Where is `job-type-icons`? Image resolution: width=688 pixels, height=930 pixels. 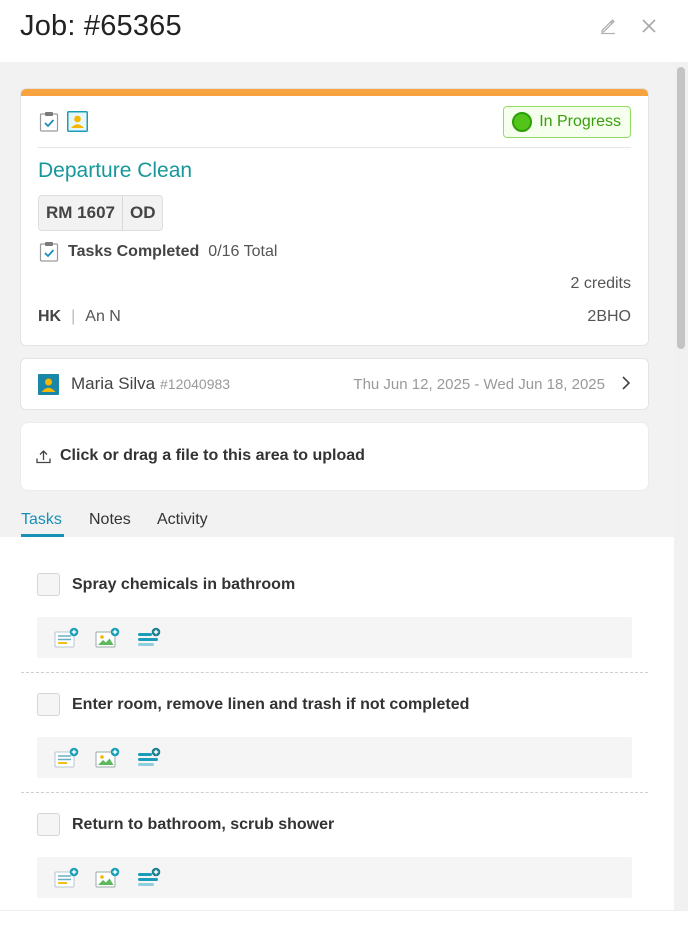
job-type-icons is located at coordinates (63, 121).